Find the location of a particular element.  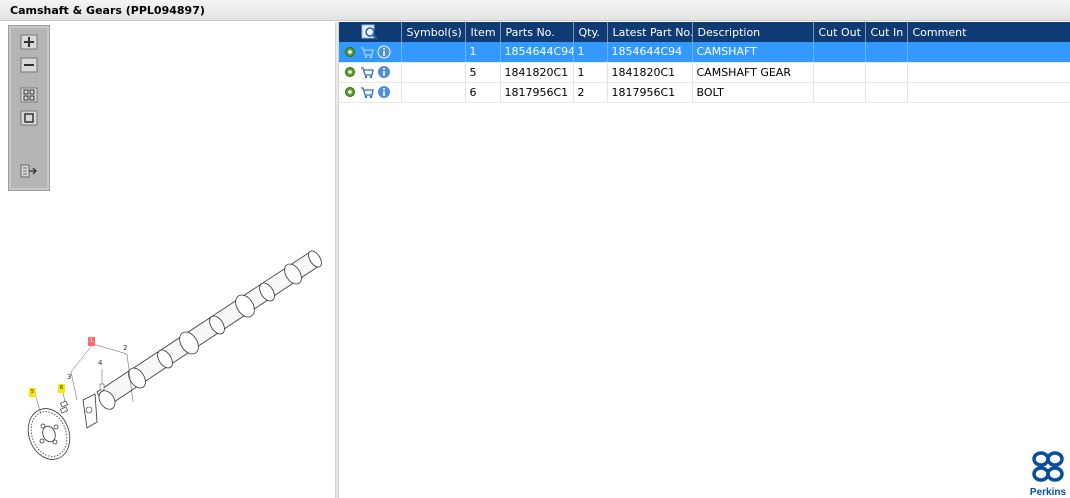

cell-parts-no: 1854644C94 is located at coordinates (537, 52).